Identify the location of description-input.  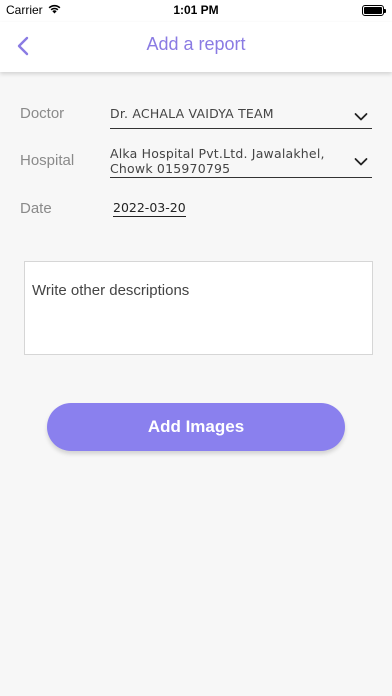
(198, 308).